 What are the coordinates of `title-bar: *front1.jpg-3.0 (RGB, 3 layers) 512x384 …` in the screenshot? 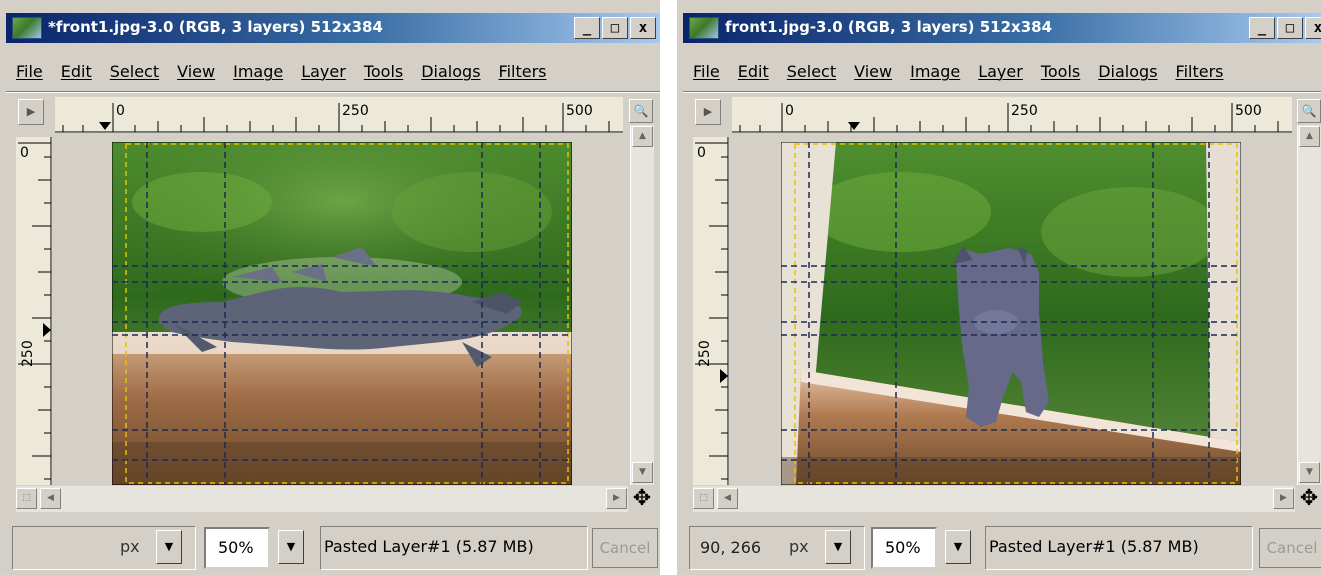 It's located at (333, 28).